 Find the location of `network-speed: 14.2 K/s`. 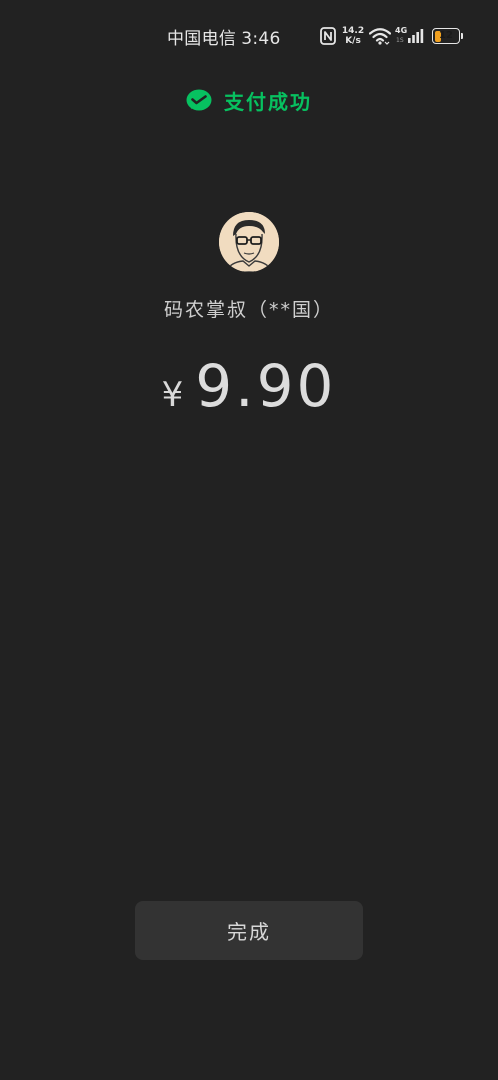

network-speed: 14.2 K/s is located at coordinates (353, 36).